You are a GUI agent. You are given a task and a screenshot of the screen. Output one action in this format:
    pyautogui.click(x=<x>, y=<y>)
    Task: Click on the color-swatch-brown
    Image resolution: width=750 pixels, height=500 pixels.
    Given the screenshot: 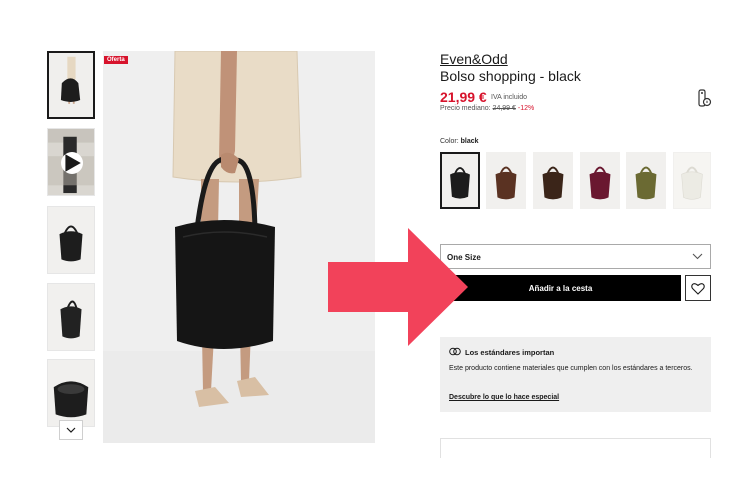 What is the action you would take?
    pyautogui.click(x=506, y=180)
    